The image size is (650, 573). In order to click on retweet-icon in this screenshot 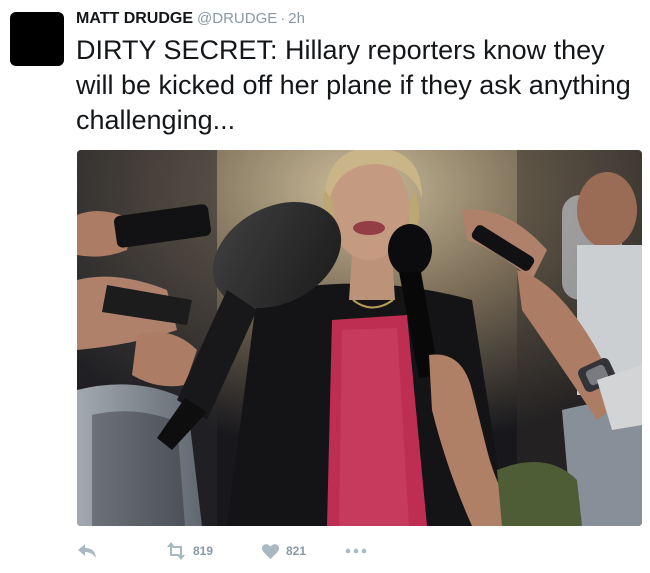, I will do `click(176, 551)`.